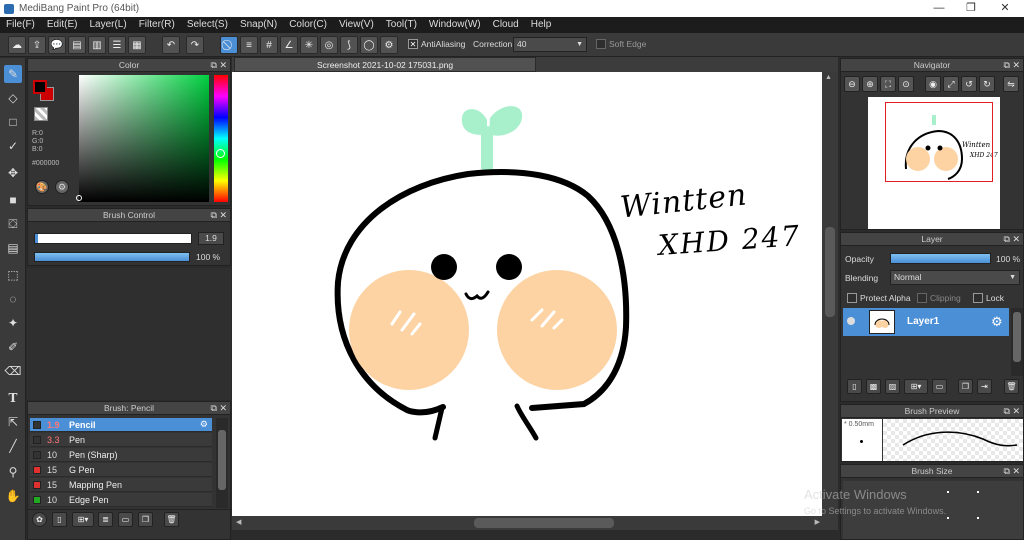  I want to click on foreground-color-swatch, so click(40, 87).